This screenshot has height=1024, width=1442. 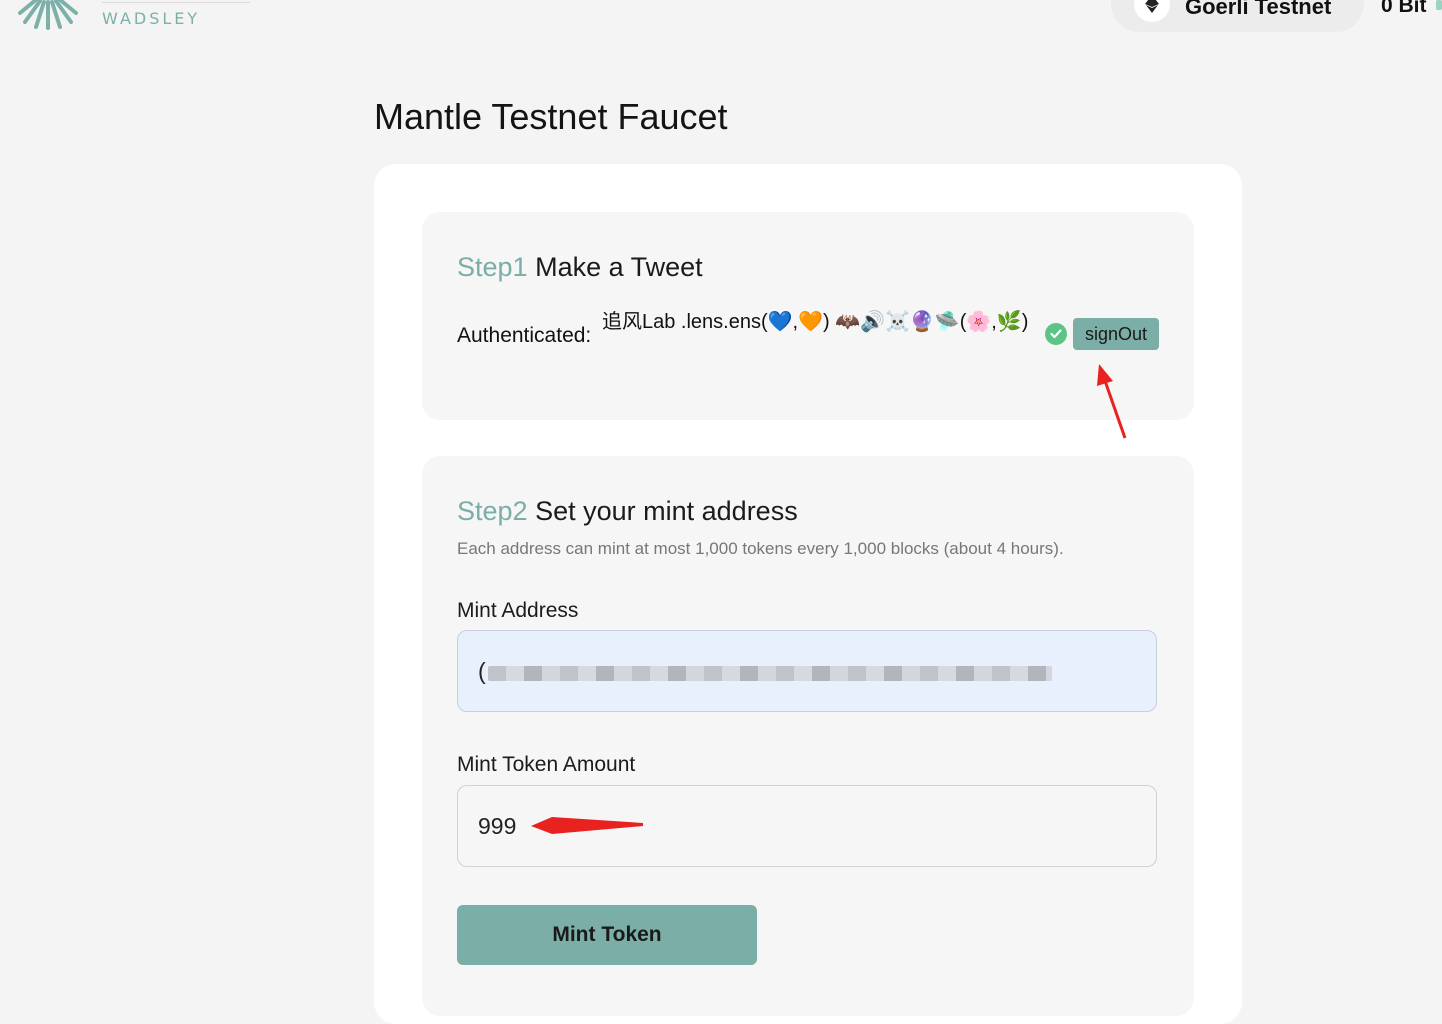 I want to click on logo-icon, so click(x=48, y=16).